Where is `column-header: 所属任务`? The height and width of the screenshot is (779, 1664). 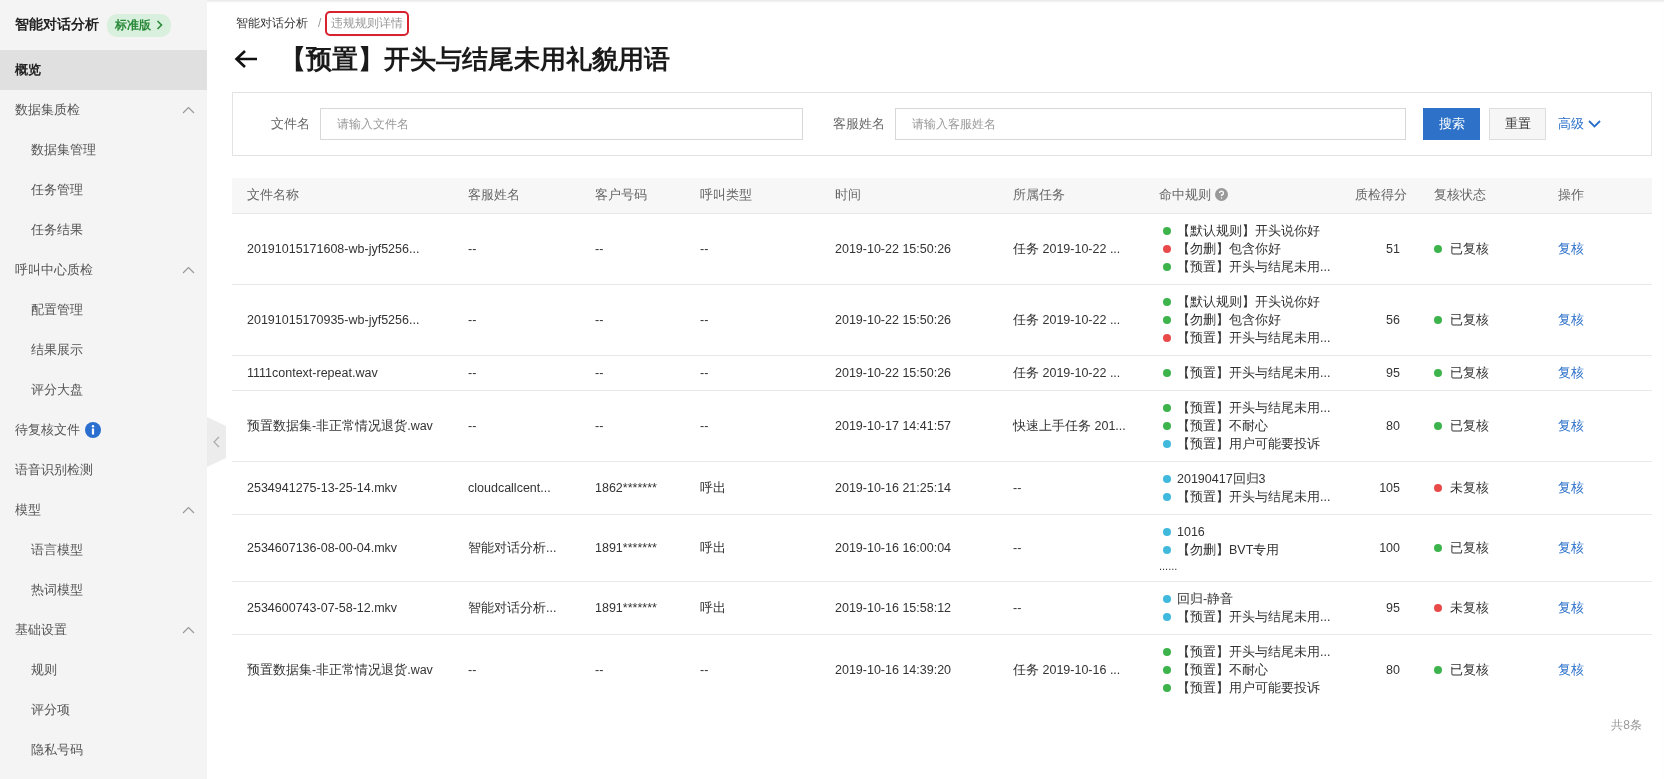 column-header: 所属任务 is located at coordinates (1039, 195).